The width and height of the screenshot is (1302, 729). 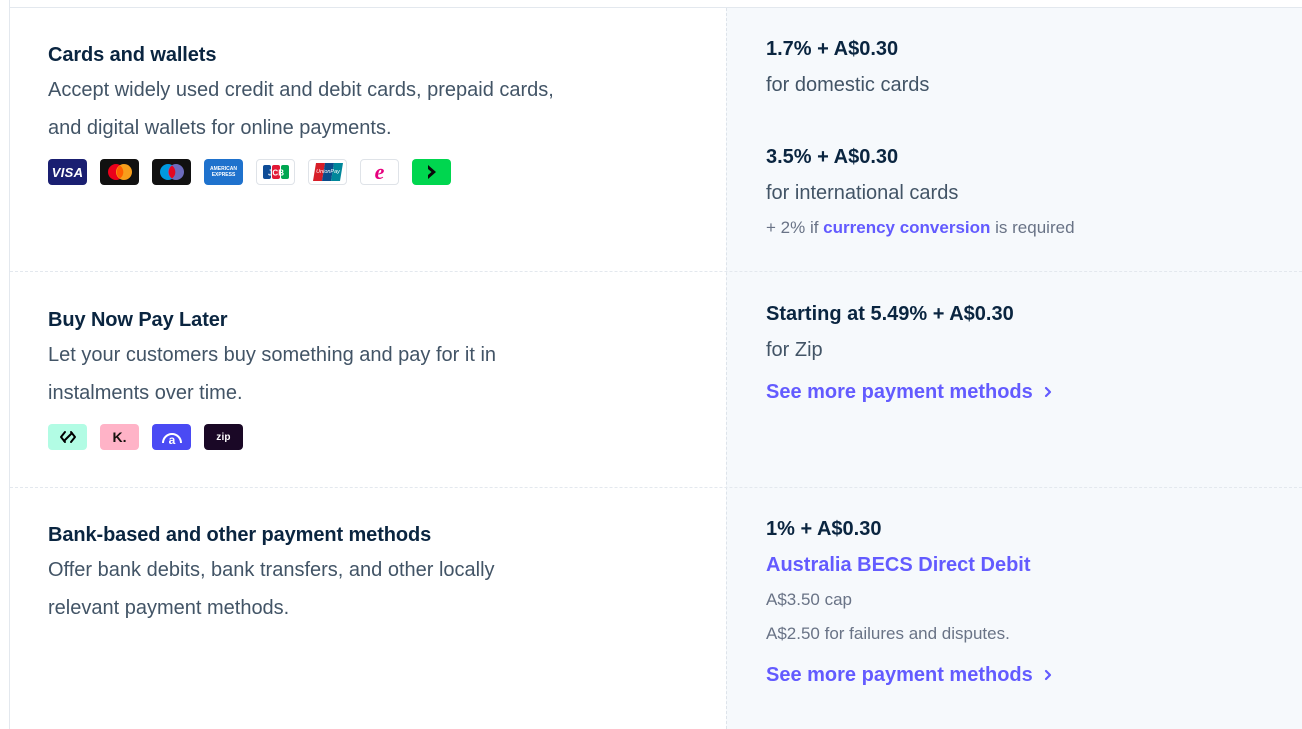 I want to click on section-description-line: and digital wallets for online payments., so click(x=220, y=128).